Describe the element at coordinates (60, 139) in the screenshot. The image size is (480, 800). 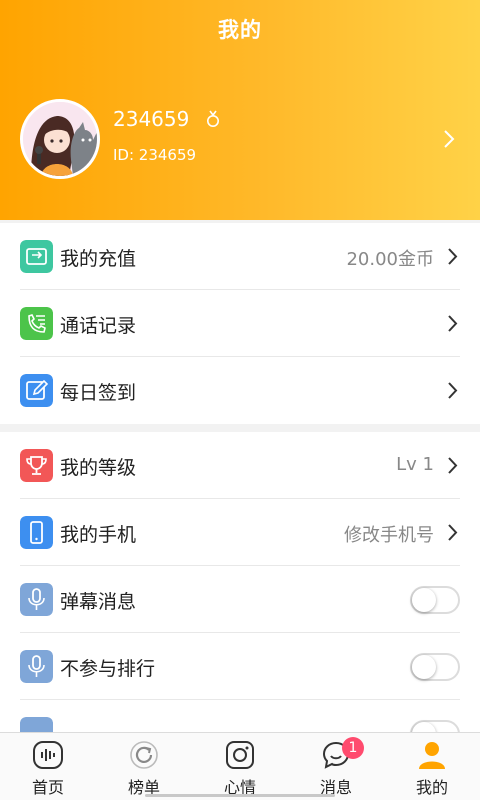
I see `avatar` at that location.